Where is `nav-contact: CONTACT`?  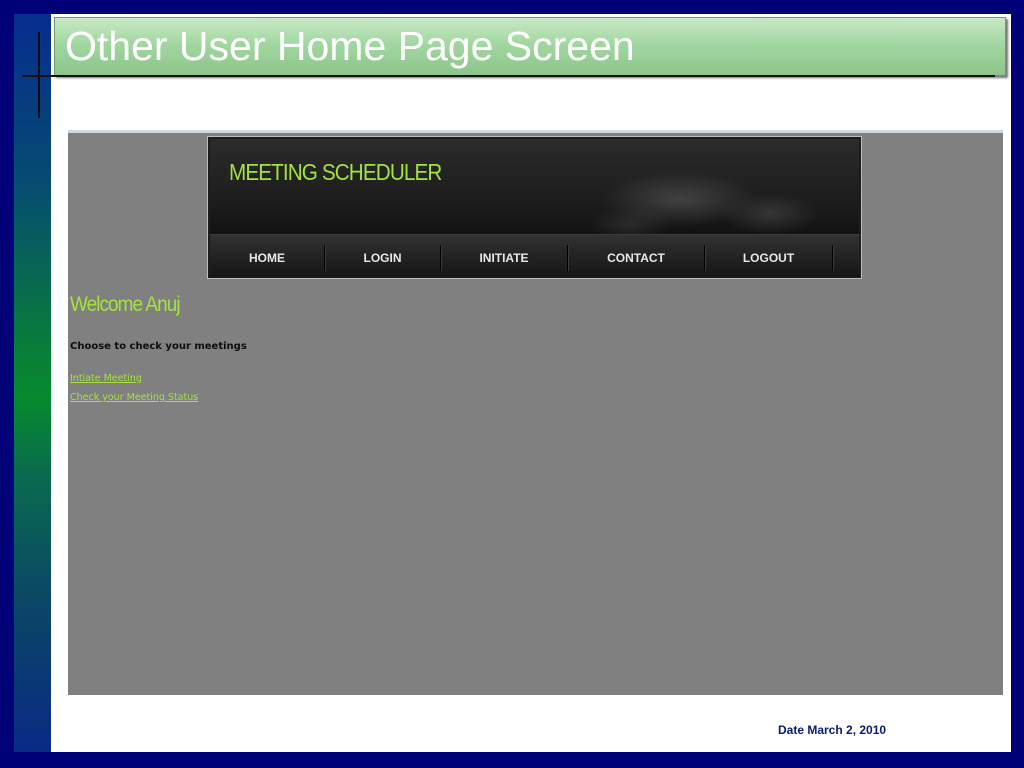 nav-contact: CONTACT is located at coordinates (636, 258).